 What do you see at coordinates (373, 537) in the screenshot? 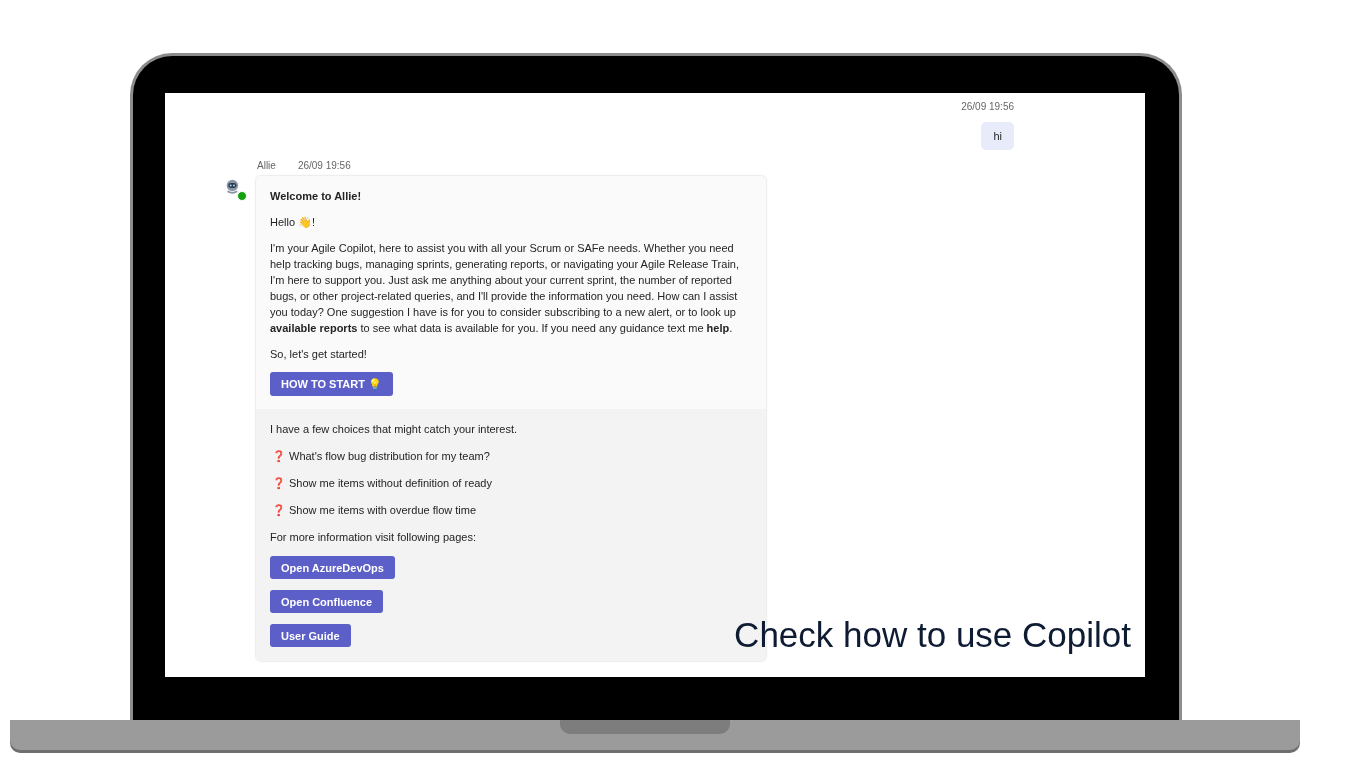
I see `message-text: For more information visit following pages:` at bounding box center [373, 537].